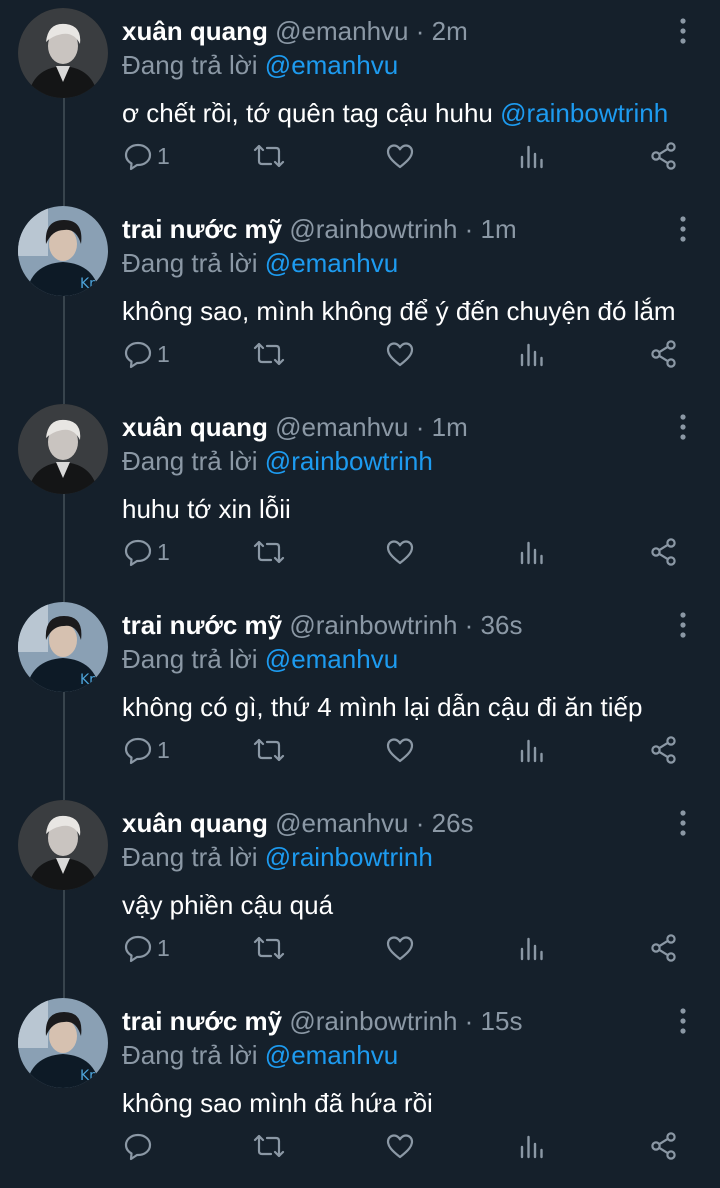 This screenshot has width=720, height=1188. What do you see at coordinates (502, 625) in the screenshot?
I see `timestamp: 36s` at bounding box center [502, 625].